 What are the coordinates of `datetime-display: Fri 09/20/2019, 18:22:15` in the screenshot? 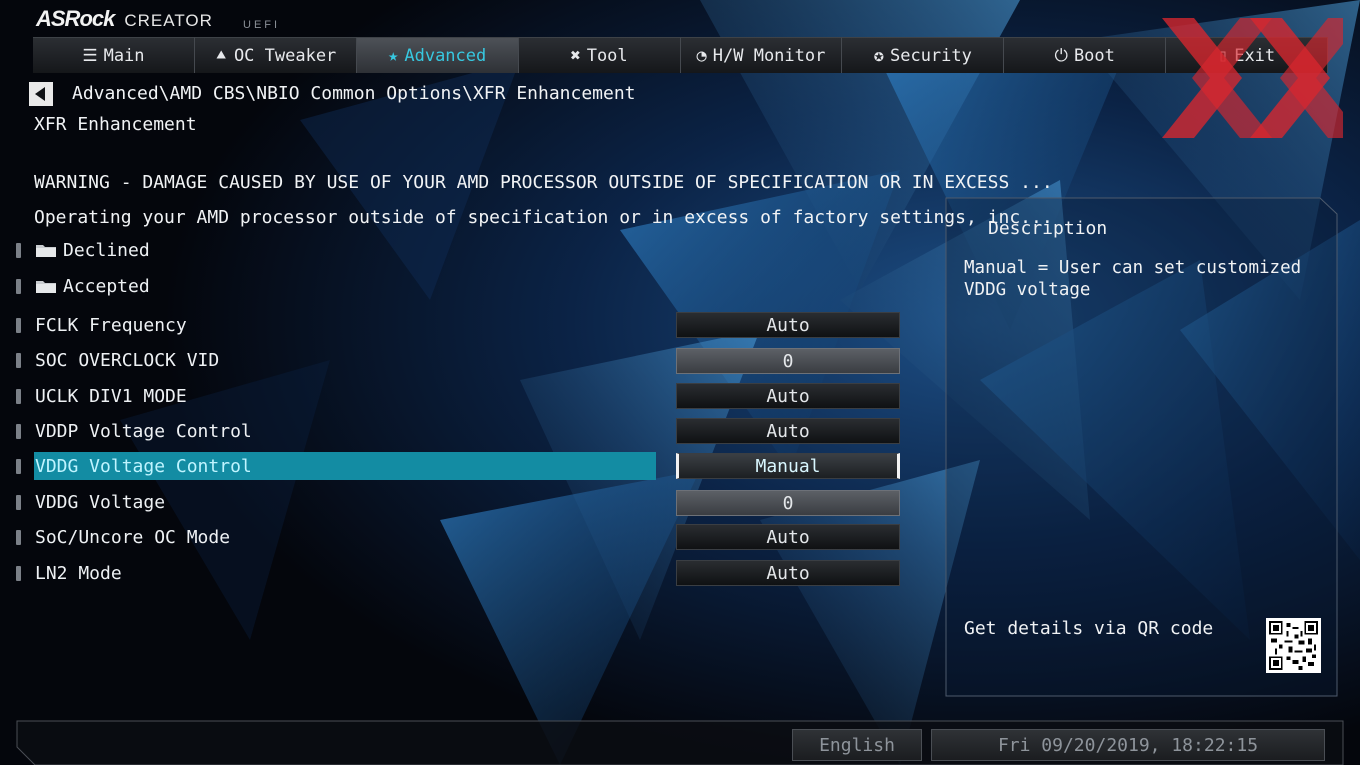 It's located at (1128, 745).